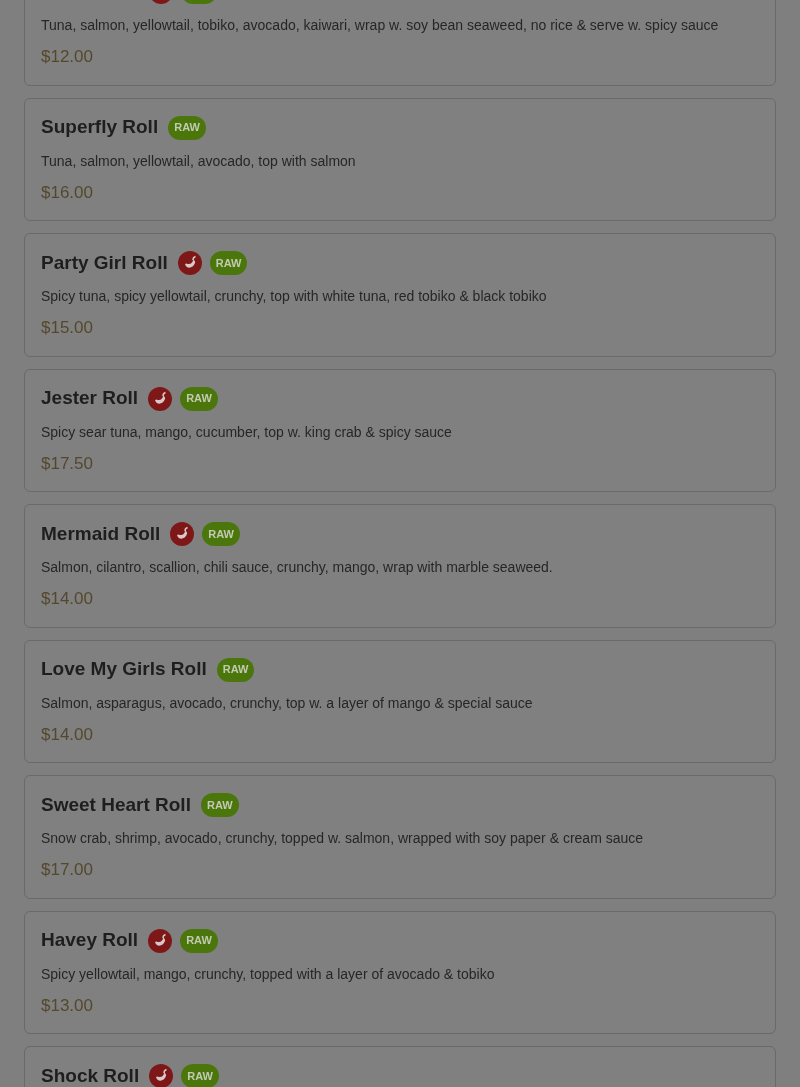  I want to click on item-price: $17.00, so click(67, 870).